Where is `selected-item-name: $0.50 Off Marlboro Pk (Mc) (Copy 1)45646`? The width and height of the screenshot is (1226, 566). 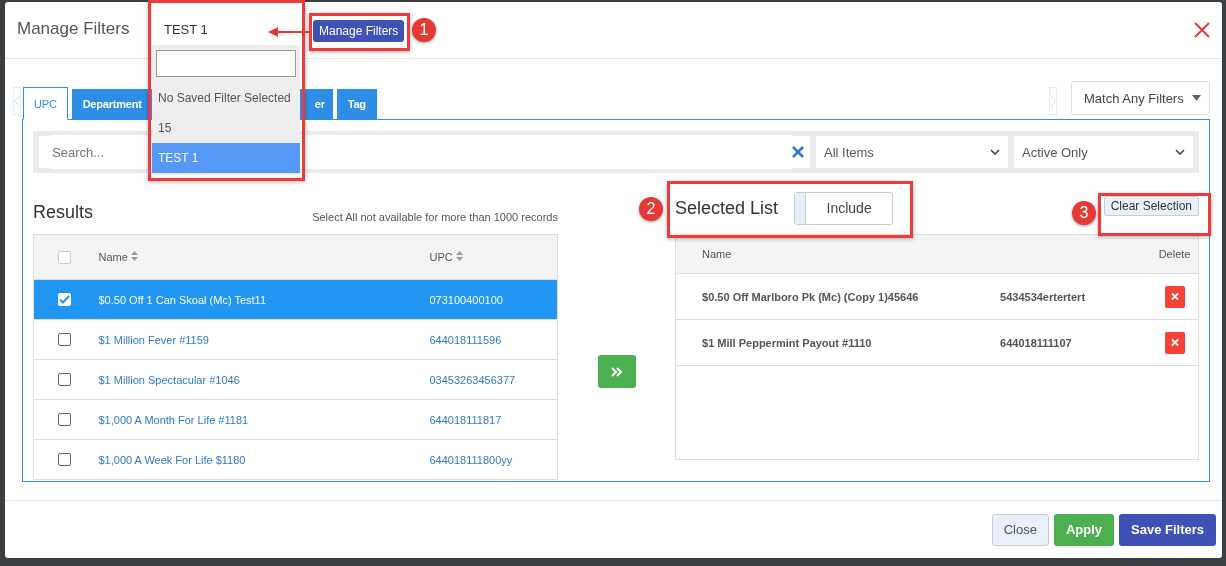 selected-item-name: $0.50 Off Marlboro Pk (Mc) (Copy 1)45646 is located at coordinates (810, 296).